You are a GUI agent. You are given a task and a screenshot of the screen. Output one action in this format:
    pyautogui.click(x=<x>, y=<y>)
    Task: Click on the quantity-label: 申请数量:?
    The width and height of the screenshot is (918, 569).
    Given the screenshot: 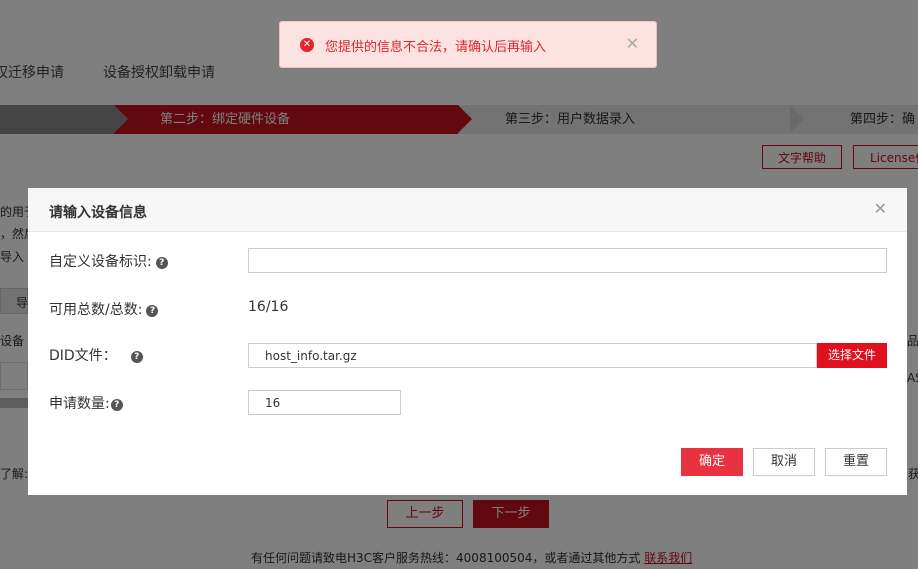 What is the action you would take?
    pyautogui.click(x=86, y=403)
    